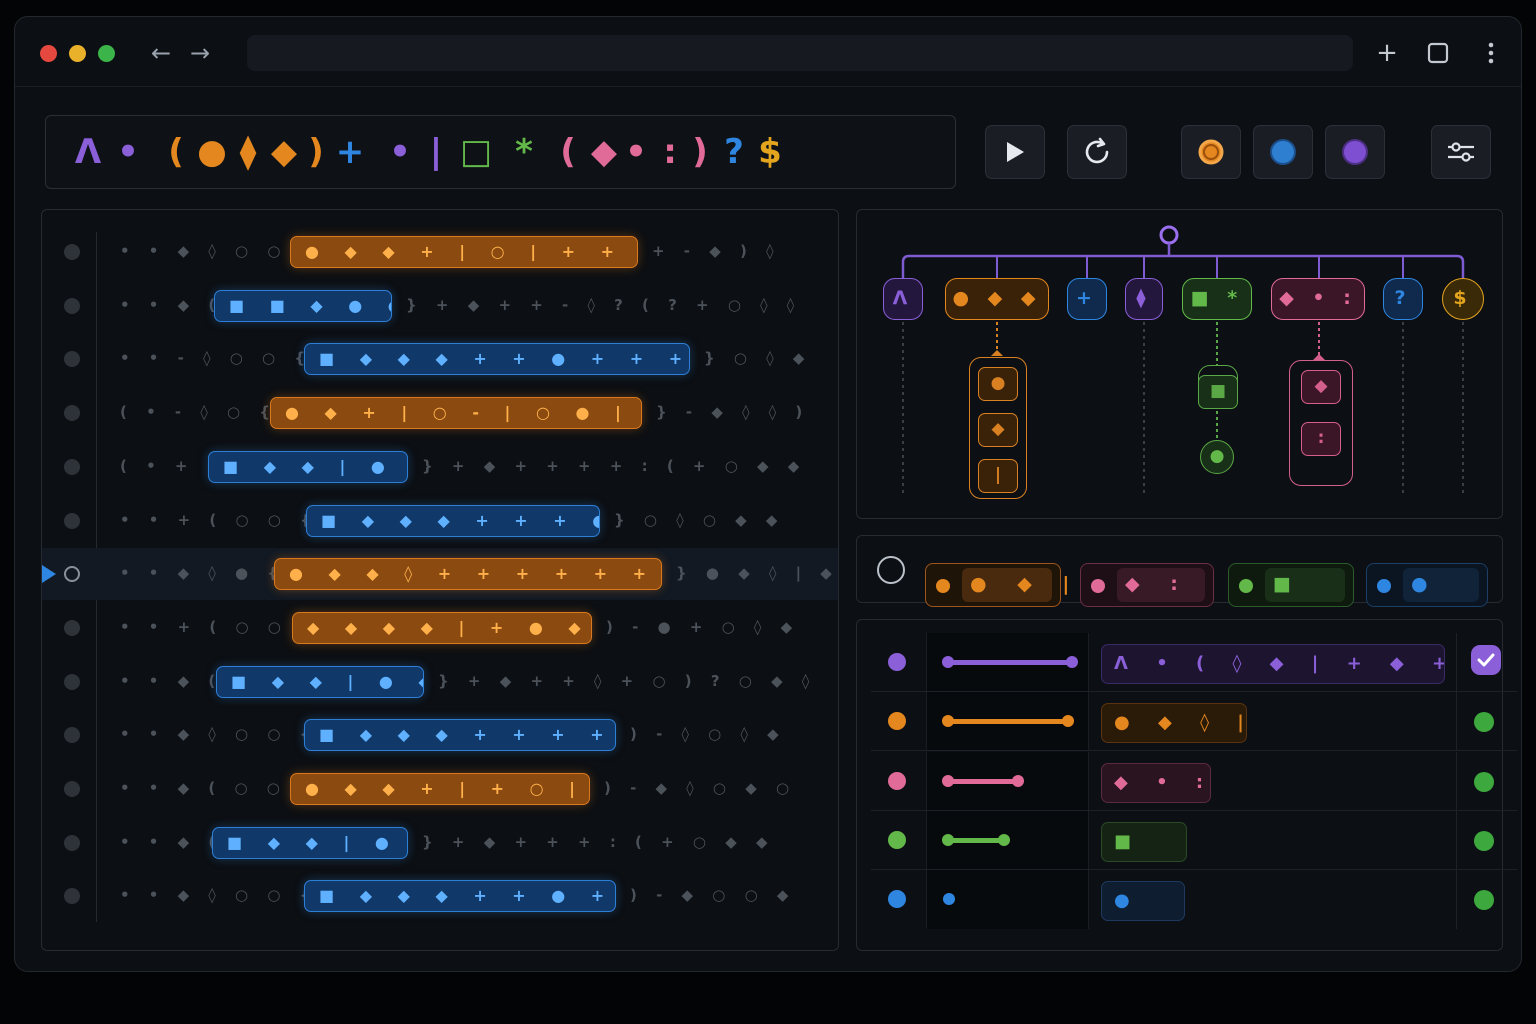 This screenshot has height=1024, width=1536. I want to click on group-toggle-radio, so click(891, 570).